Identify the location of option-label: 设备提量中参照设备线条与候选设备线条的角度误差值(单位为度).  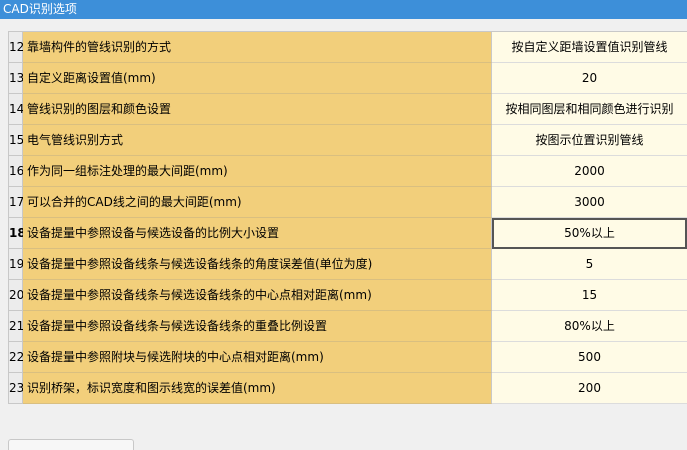
(257, 264).